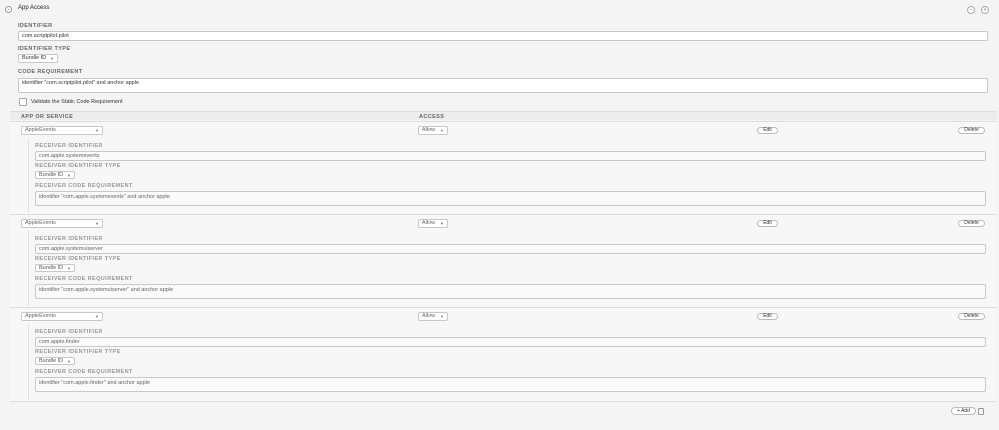 Image resolution: width=999 pixels, height=430 pixels. What do you see at coordinates (503, 115) in the screenshot?
I see `table-header: APP OR SERVICE ACCESS` at bounding box center [503, 115].